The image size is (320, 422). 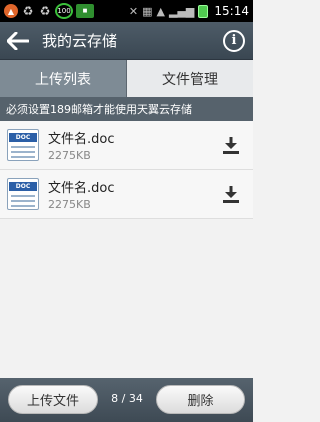 I want to click on status-bar: ▲ ♻ ♻ 100 ■ ✕ ▦ ▲ ▂▄▆ 15:14, so click(x=126, y=11).